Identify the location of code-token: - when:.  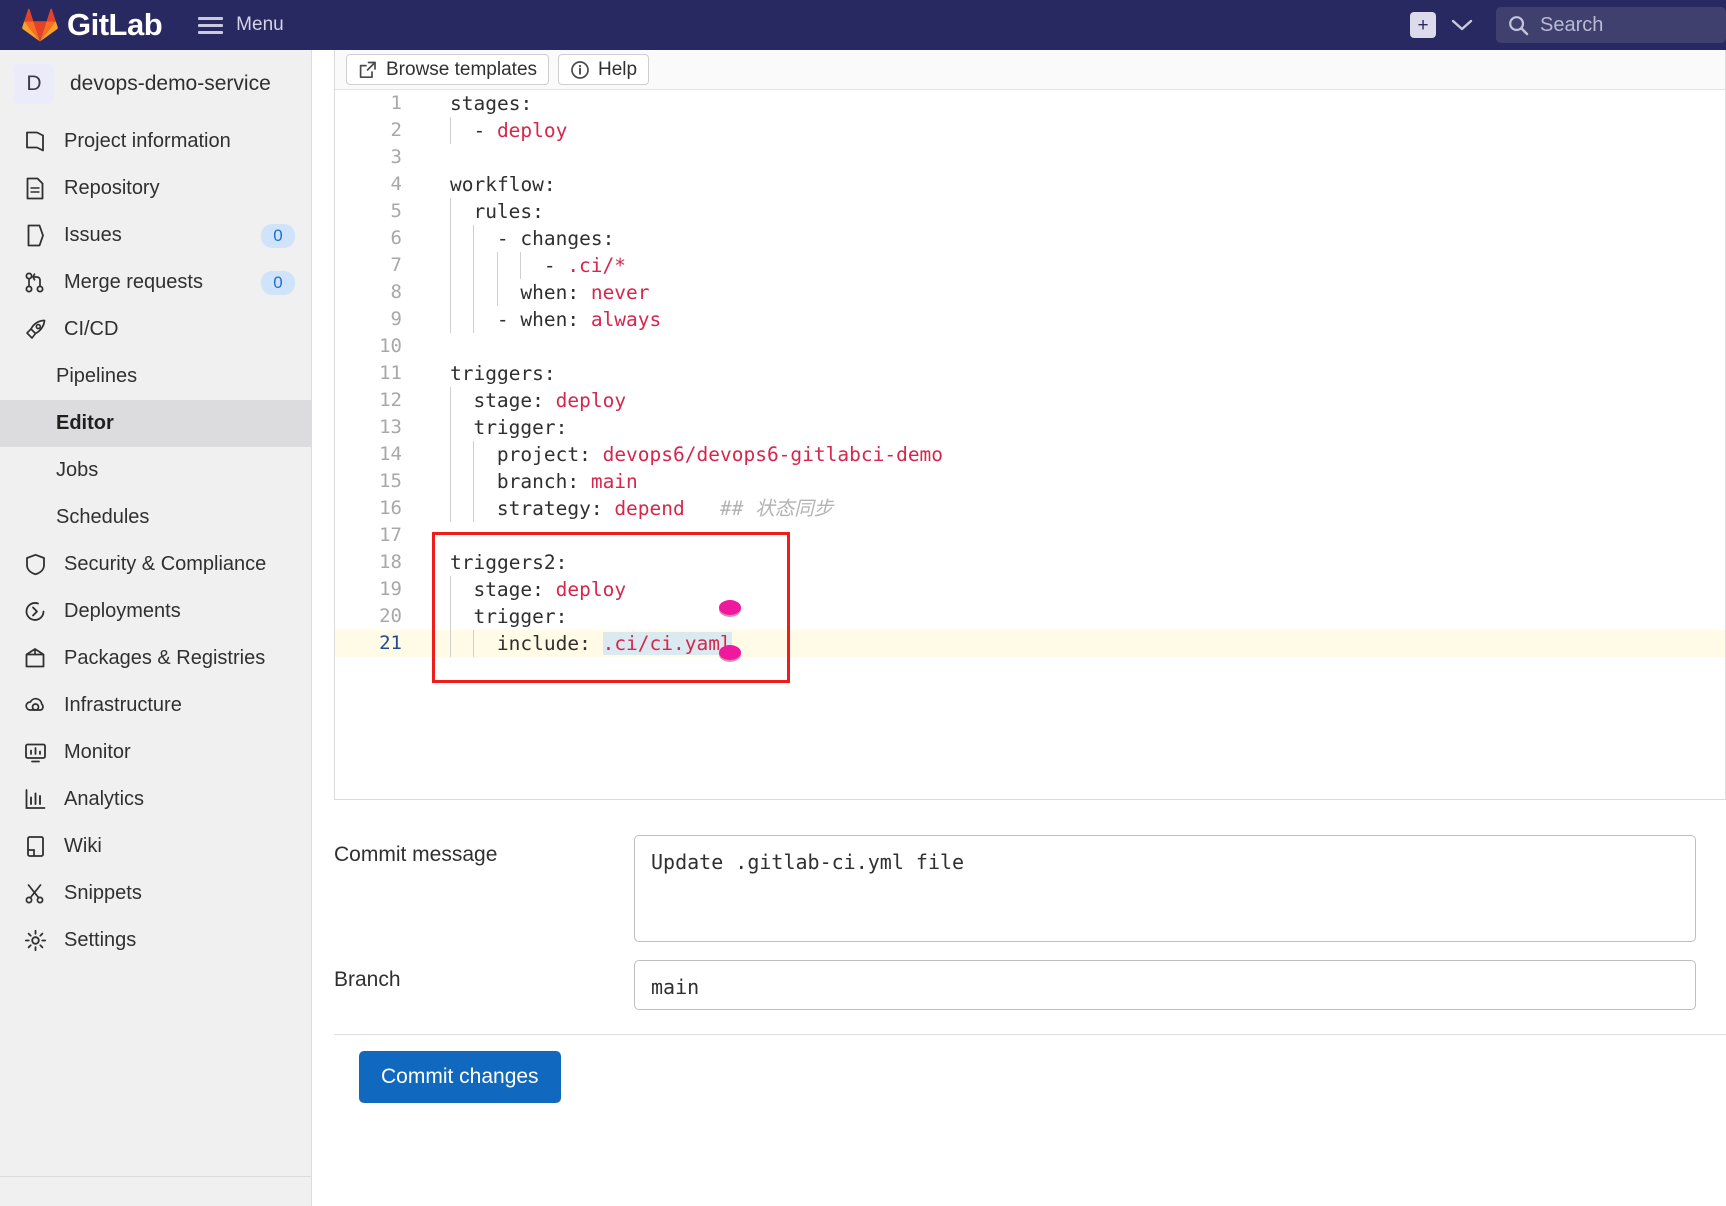
(543, 319).